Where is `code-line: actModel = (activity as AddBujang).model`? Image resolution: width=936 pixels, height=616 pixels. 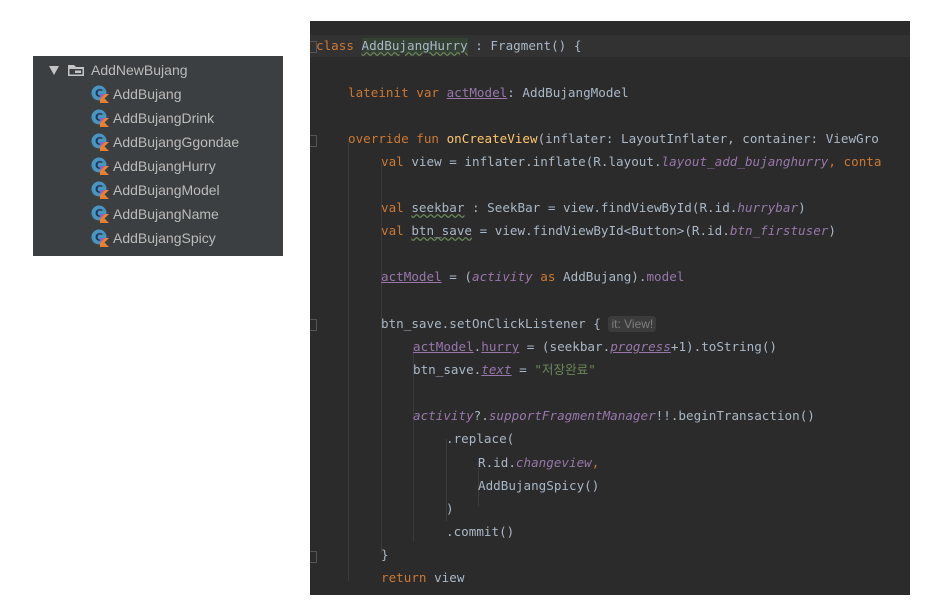
code-line: actModel = (activity as AddBujang).model is located at coordinates (532, 277).